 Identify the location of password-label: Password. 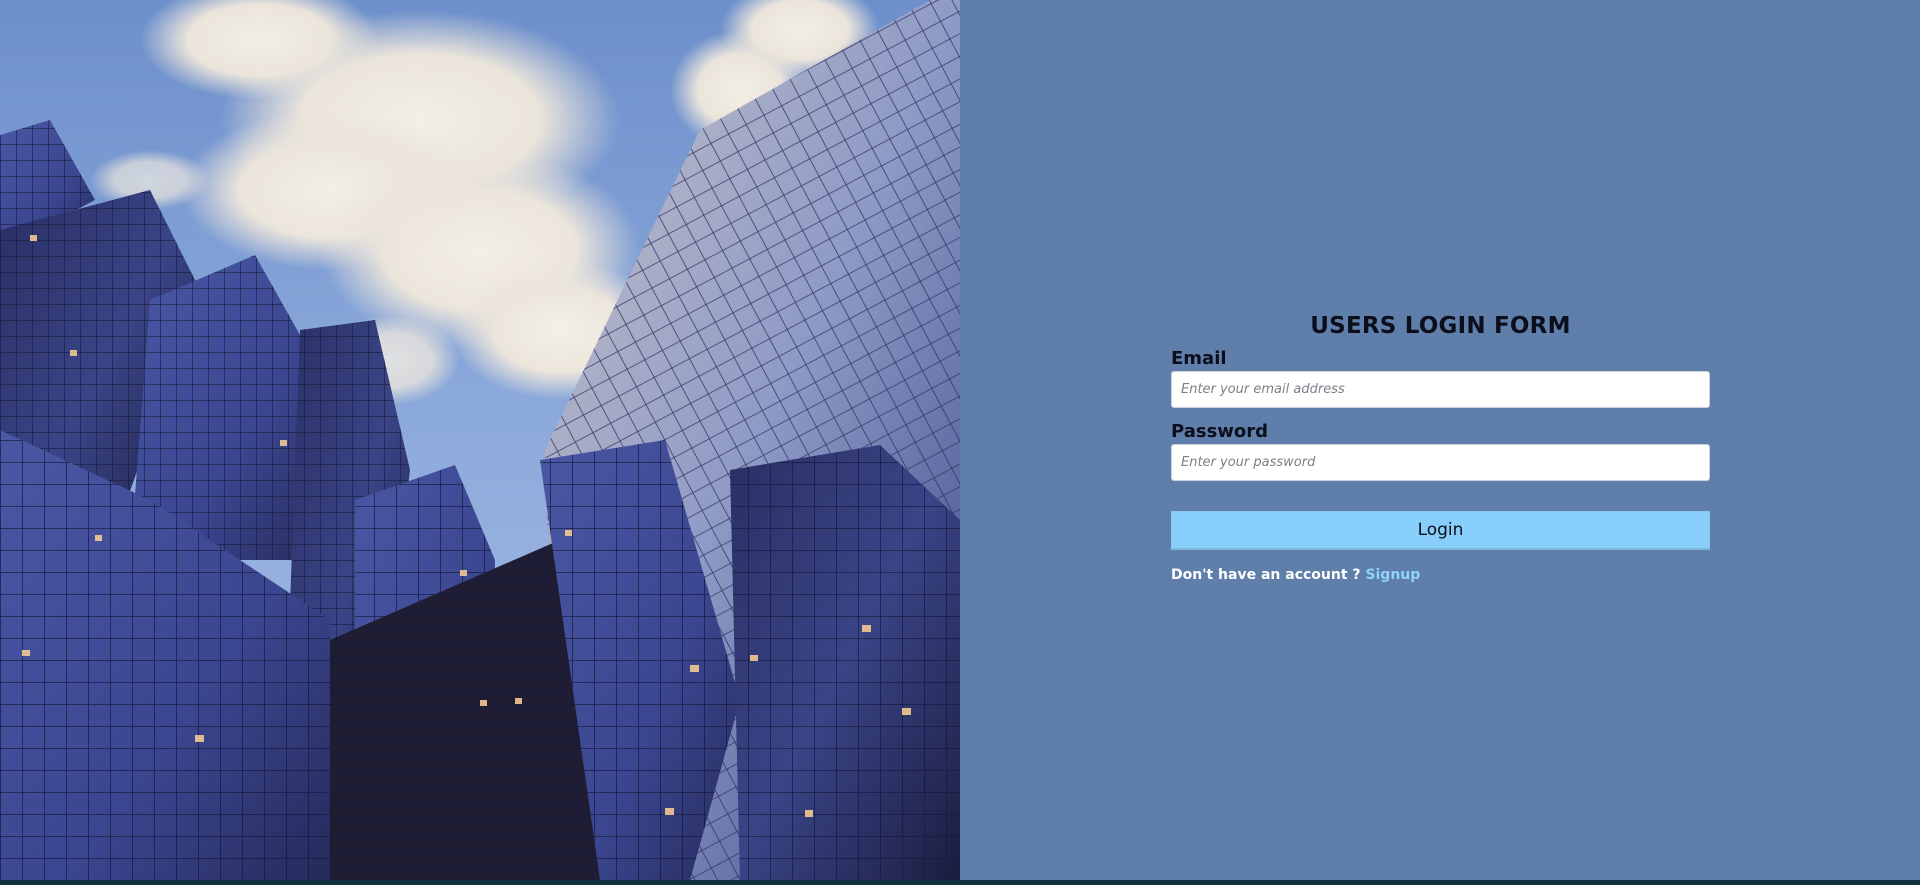
(1220, 431).